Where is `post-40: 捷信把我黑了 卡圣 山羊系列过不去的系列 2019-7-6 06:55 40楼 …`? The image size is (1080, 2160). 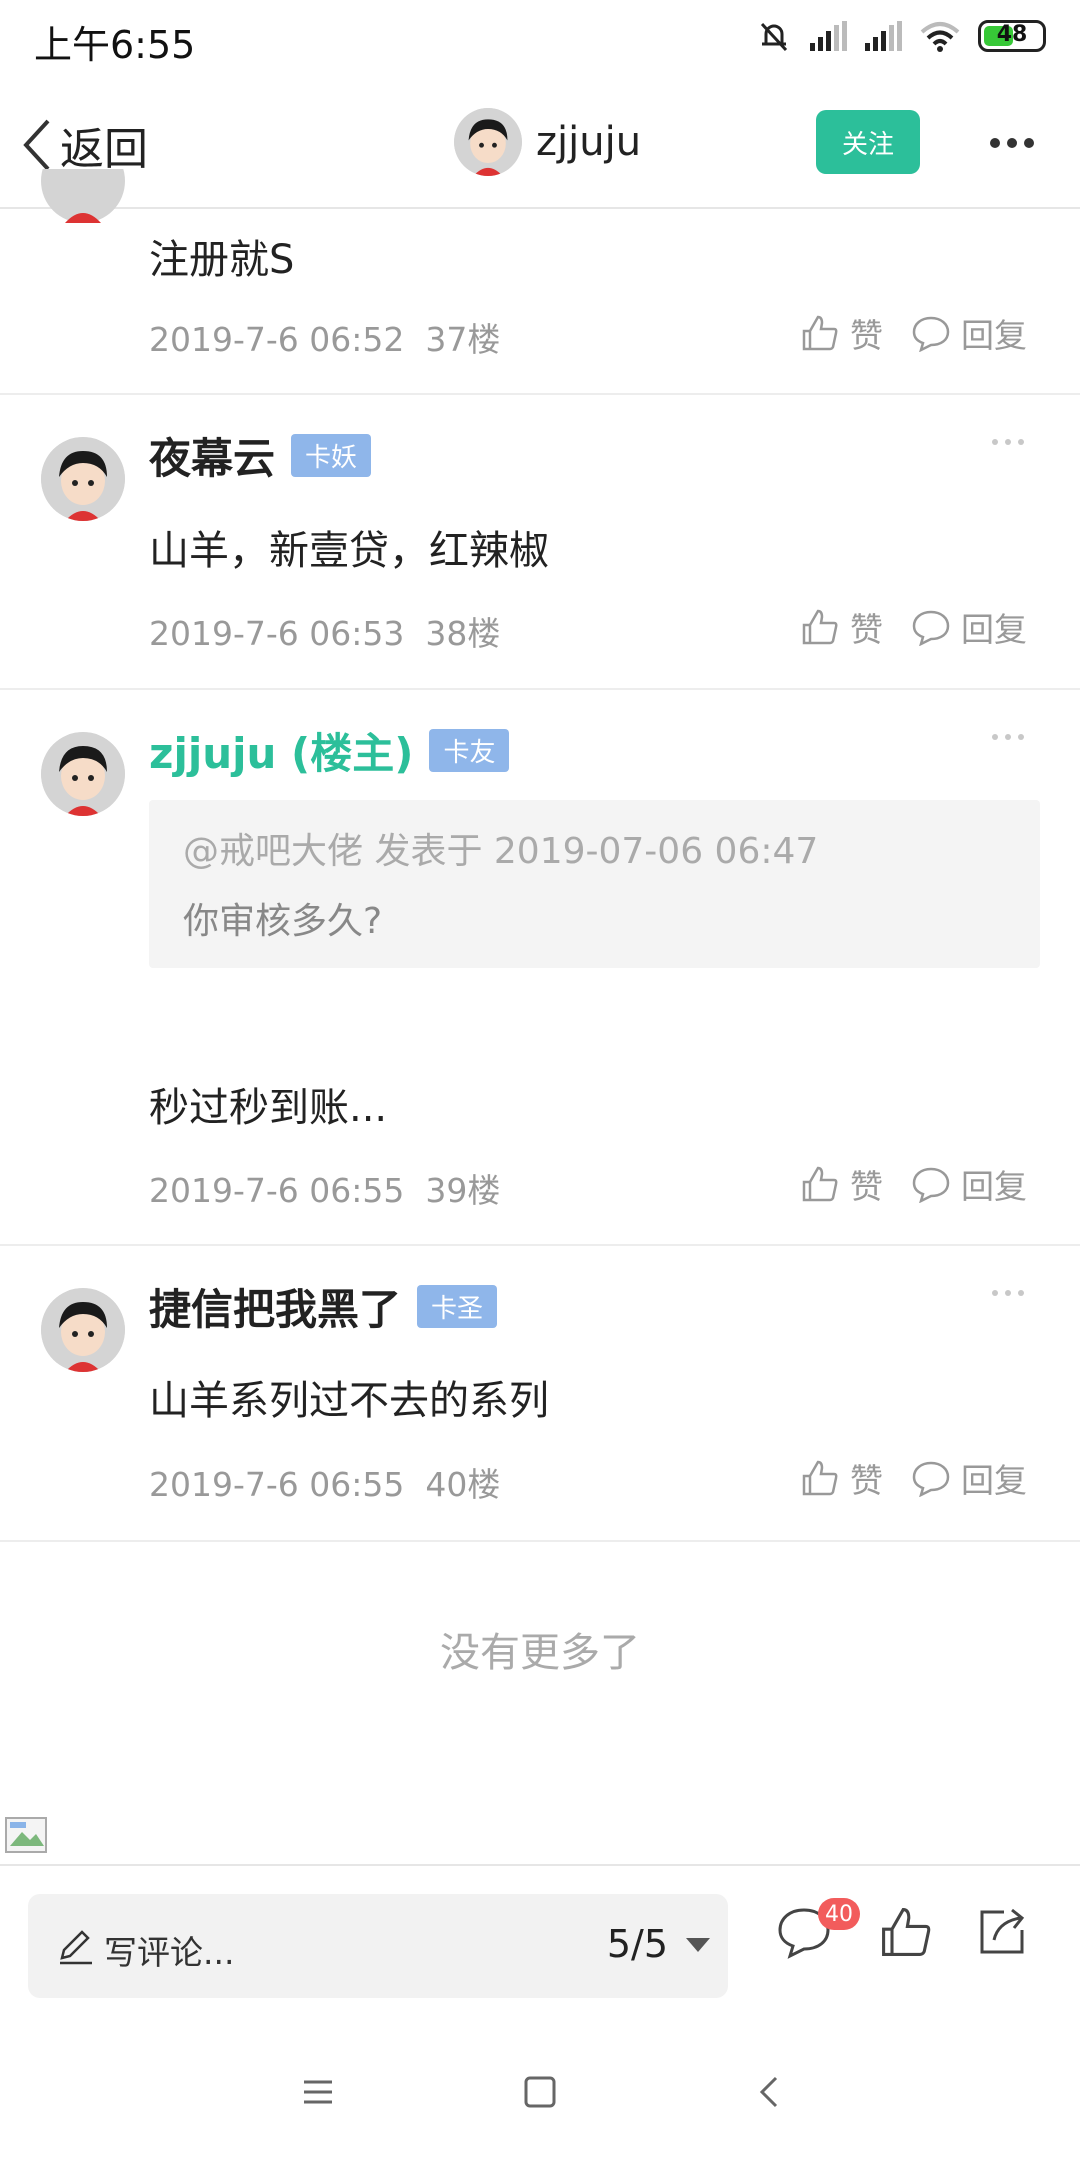 post-40: 捷信把我黑了 卡圣 山羊系列过不去的系列 2019-7-6 06:55 40楼 … is located at coordinates (540, 1394).